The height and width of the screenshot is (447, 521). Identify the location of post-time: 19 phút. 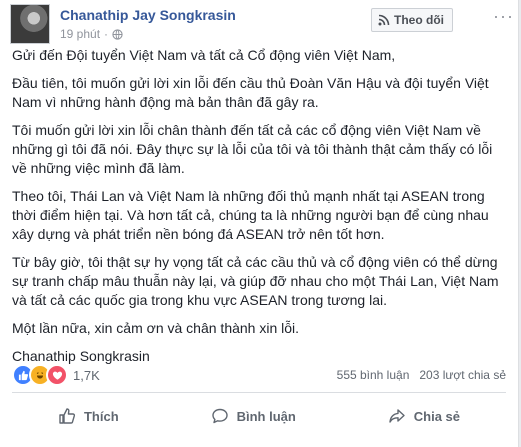
(80, 34).